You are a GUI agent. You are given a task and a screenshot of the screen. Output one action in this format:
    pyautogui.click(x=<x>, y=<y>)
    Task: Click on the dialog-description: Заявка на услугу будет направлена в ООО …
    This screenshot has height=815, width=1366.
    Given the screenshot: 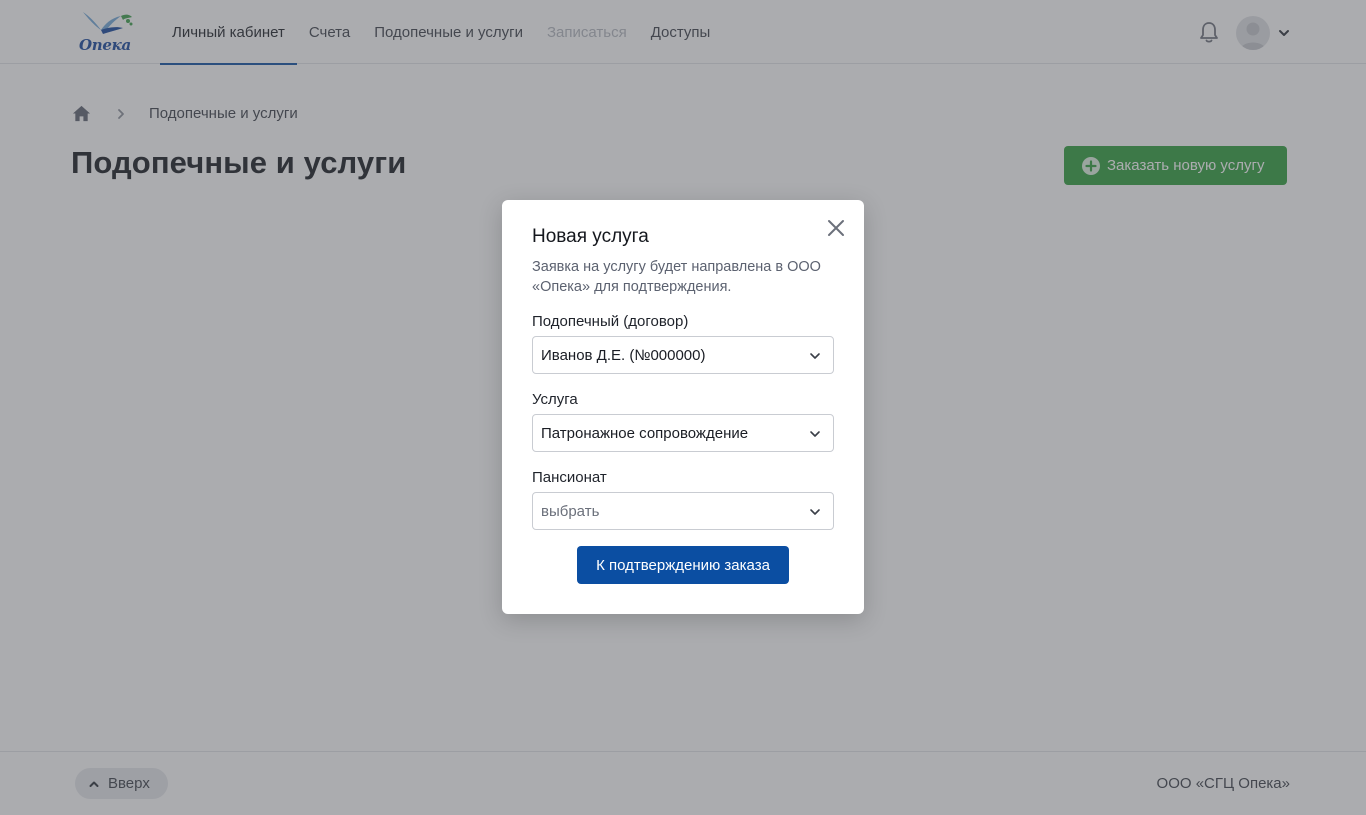 What is the action you would take?
    pyautogui.click(x=676, y=277)
    